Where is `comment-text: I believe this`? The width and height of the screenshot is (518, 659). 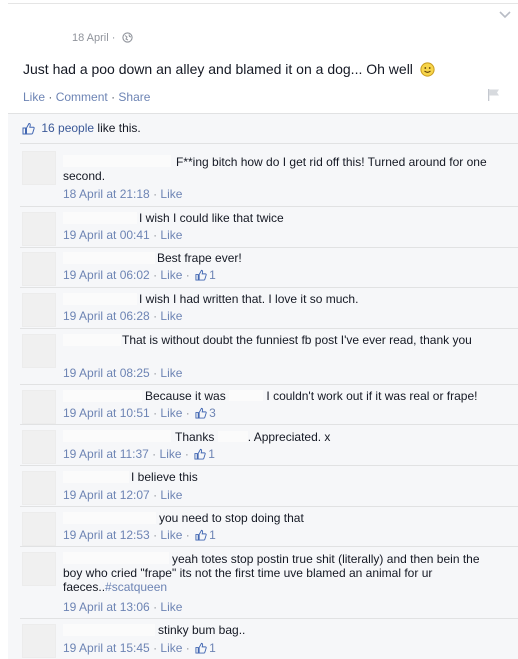
comment-text: I believe this is located at coordinates (278, 477).